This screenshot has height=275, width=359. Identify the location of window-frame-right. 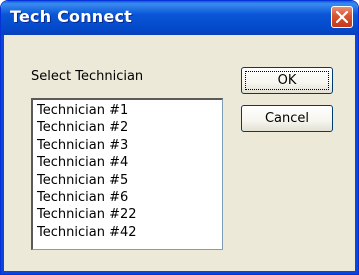
(356, 154).